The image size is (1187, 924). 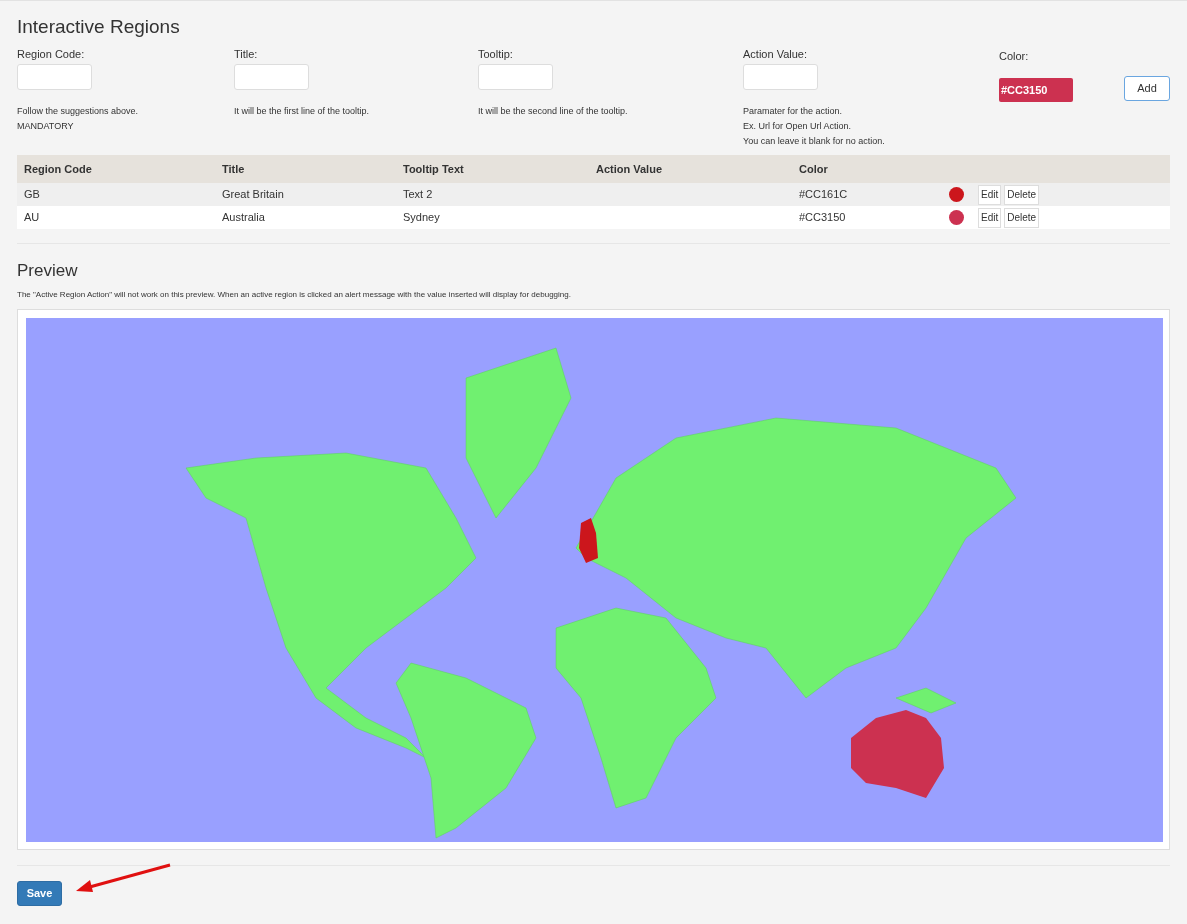 I want to click on add-button: Add, so click(x=1147, y=88).